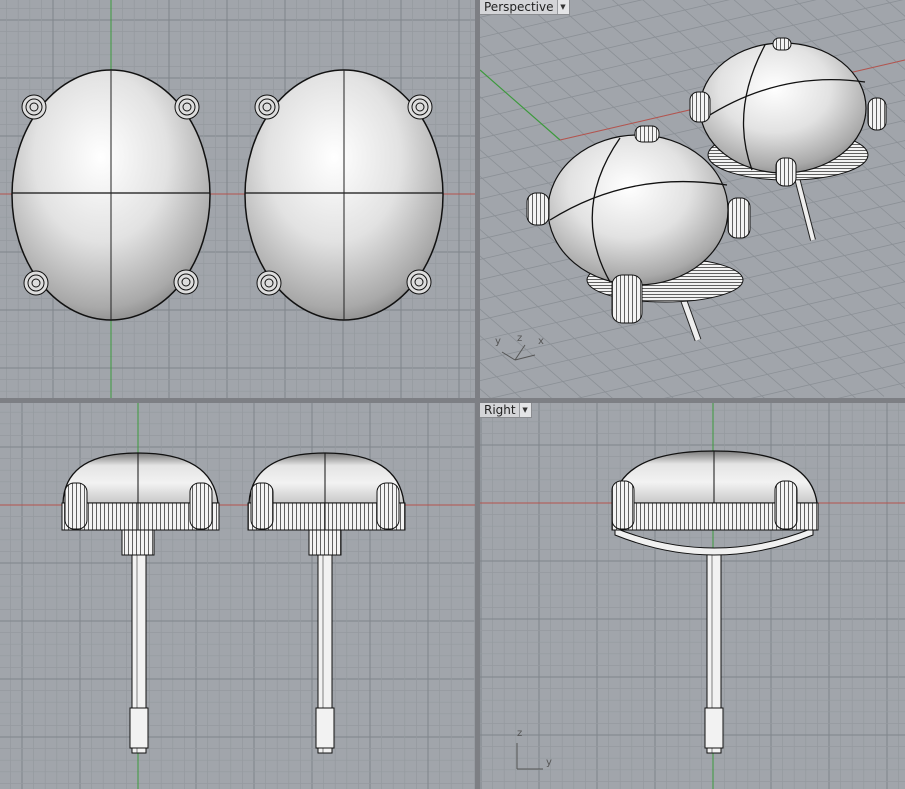 This screenshot has height=789, width=905. I want to click on earring-right-top, so click(344, 195).